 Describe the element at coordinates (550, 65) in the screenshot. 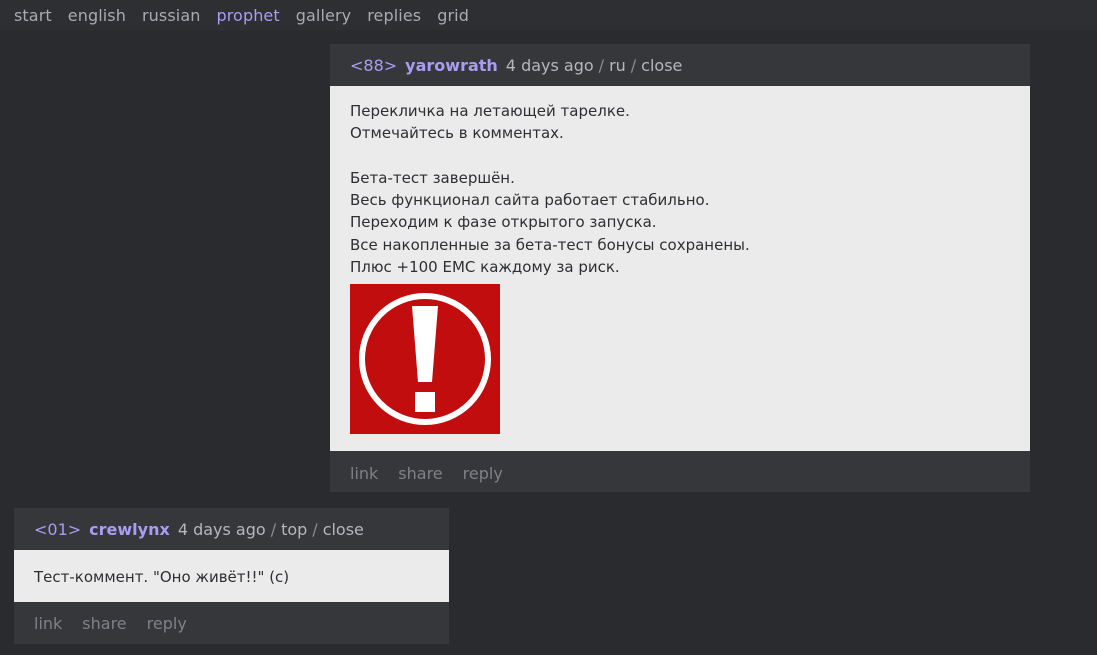

I see `post-time: 4 days ago` at that location.